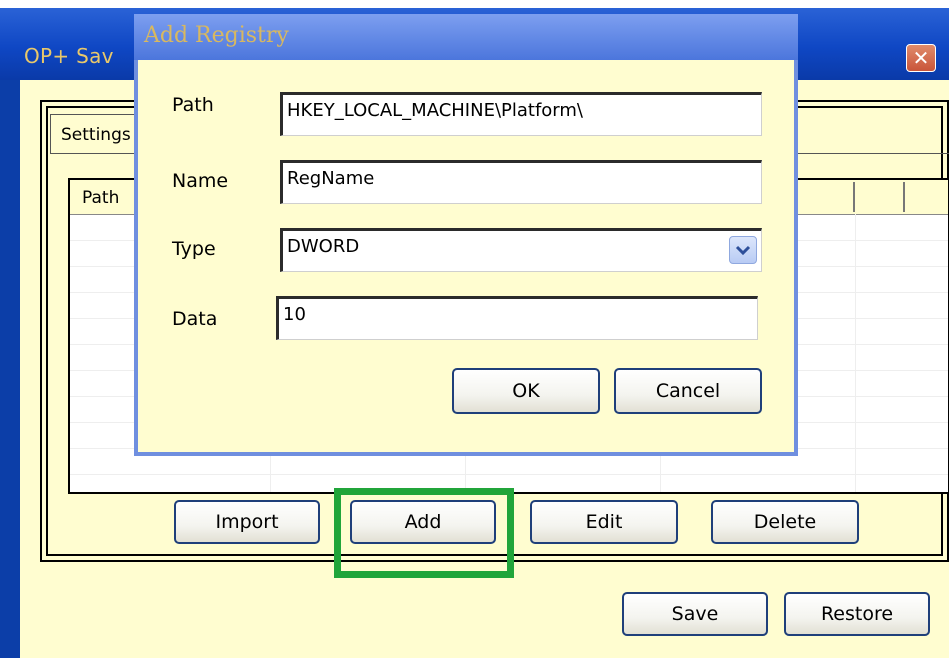  Describe the element at coordinates (200, 181) in the screenshot. I see `name-label: Name` at that location.